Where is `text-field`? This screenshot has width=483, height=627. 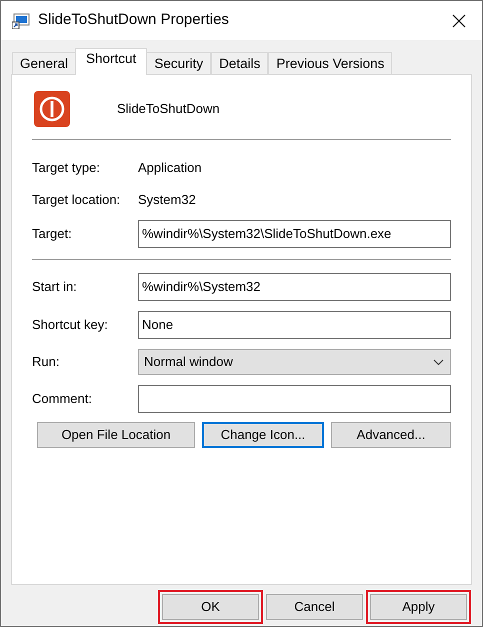
text-field is located at coordinates (294, 399).